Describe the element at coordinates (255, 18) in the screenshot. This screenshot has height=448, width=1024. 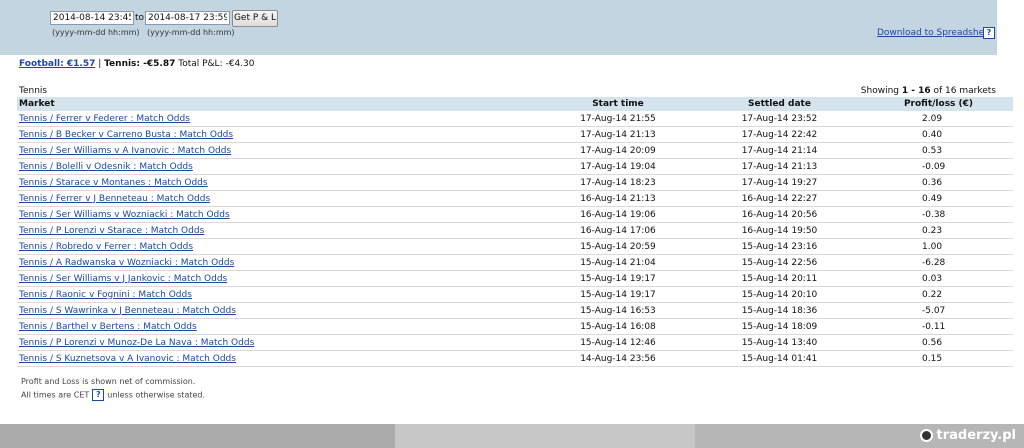
I see `get-pnl-button: Get P & L` at that location.